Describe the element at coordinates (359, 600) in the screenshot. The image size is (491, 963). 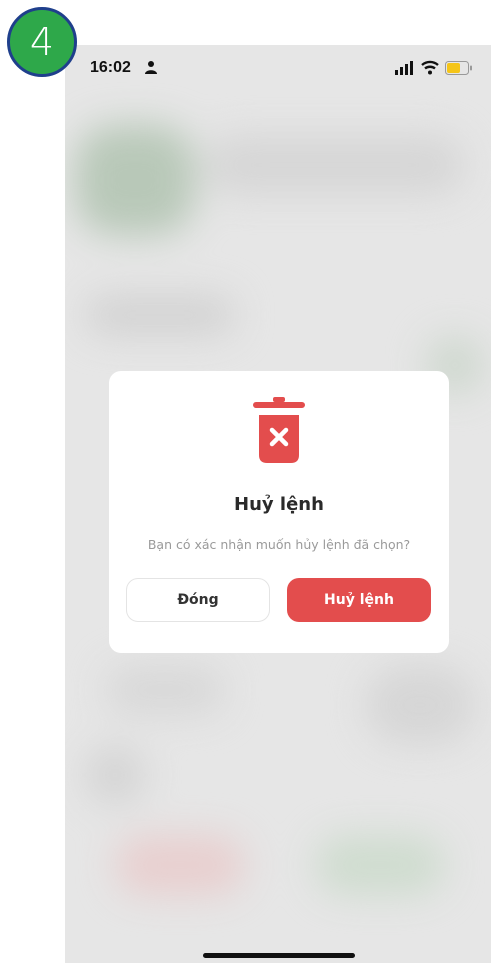
I see `confirm-cancel-order-button: Huỷ lệnh` at that location.